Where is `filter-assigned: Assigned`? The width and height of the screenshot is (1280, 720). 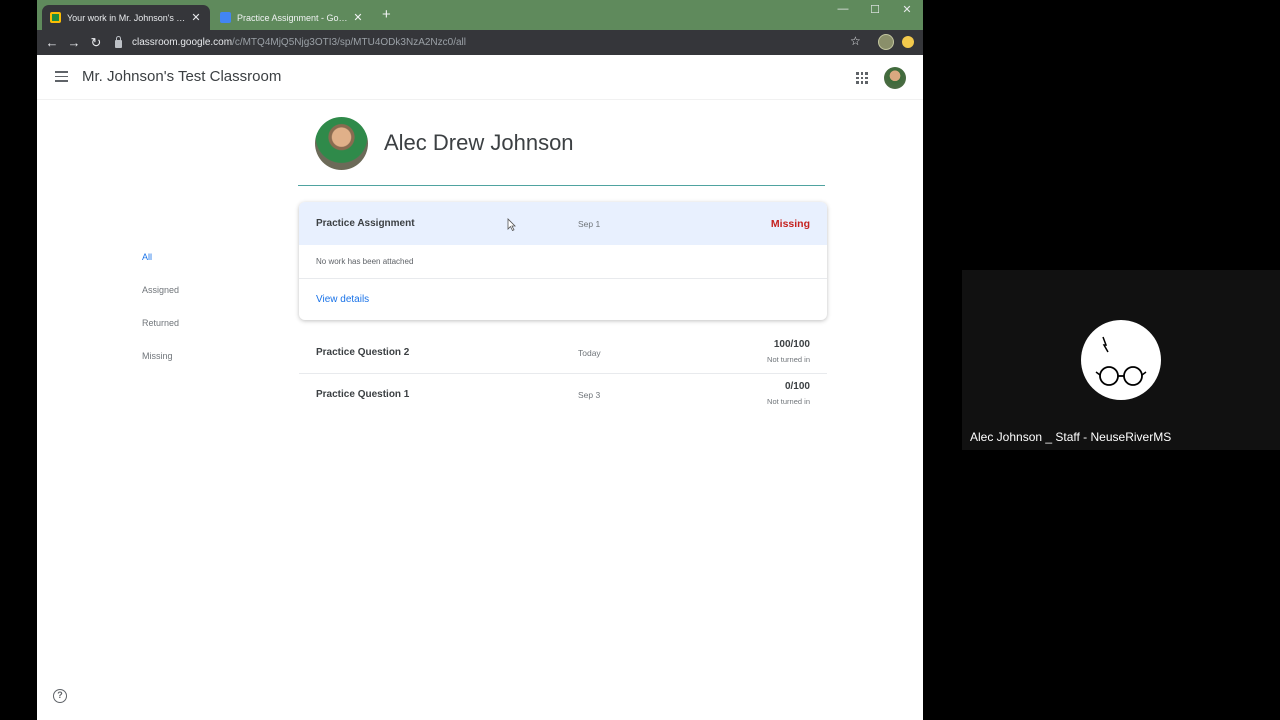 filter-assigned: Assigned is located at coordinates (160, 290).